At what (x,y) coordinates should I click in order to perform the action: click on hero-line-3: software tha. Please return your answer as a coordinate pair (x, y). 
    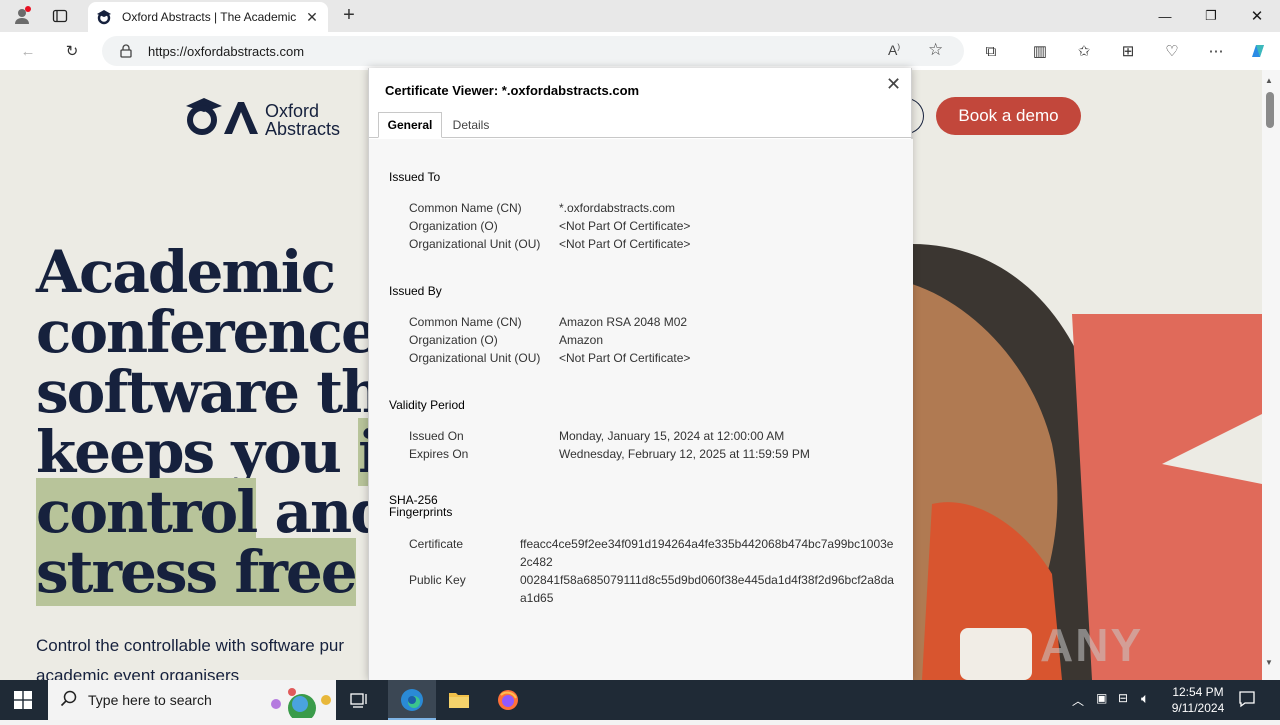
    Looking at the image, I should click on (227, 392).